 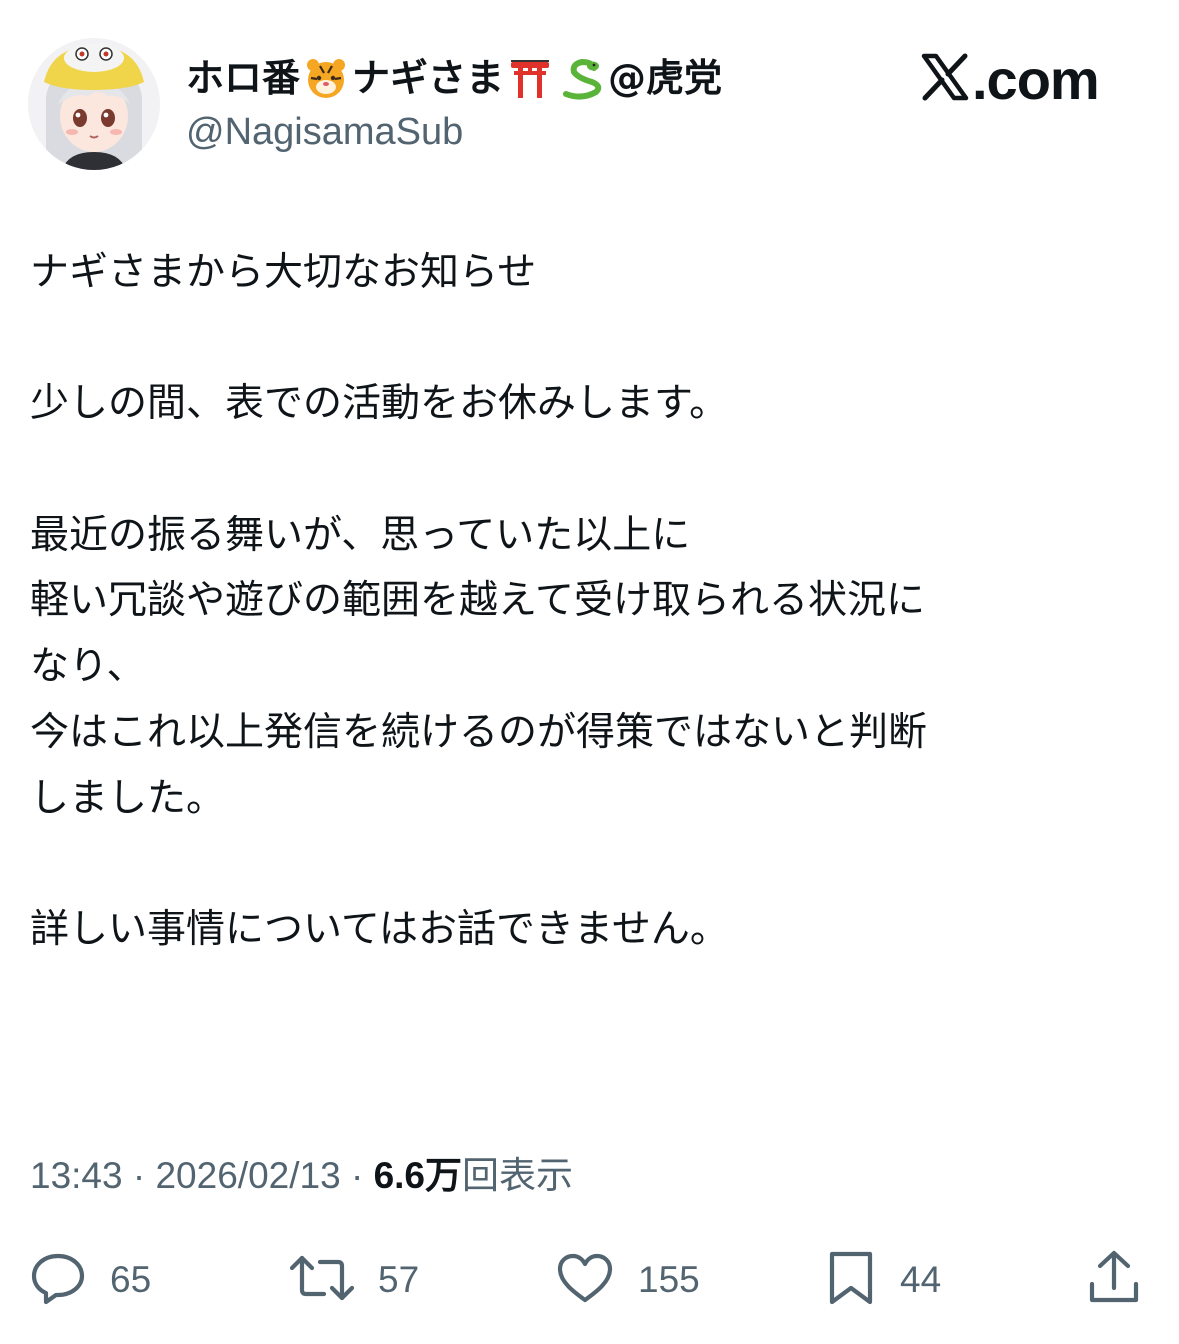 What do you see at coordinates (478, 601) in the screenshot?
I see `body-line: 軽い冗談や遊びの範囲を越えて受け取られる状況に` at bounding box center [478, 601].